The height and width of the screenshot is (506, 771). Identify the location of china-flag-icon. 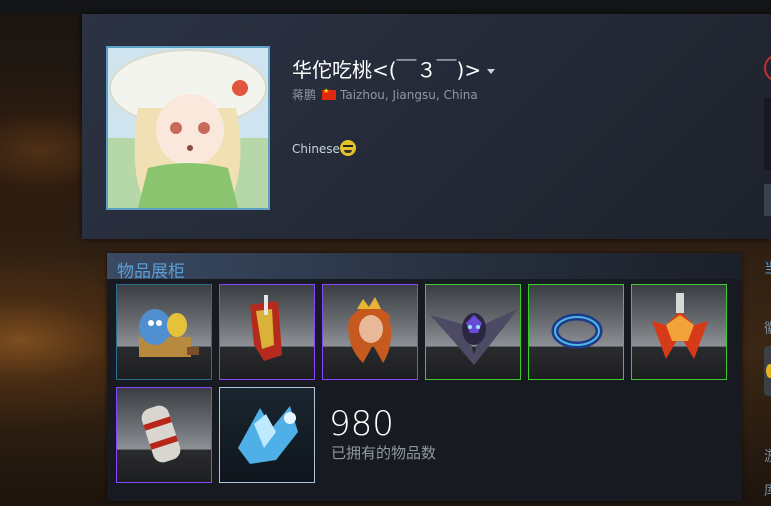
(329, 93).